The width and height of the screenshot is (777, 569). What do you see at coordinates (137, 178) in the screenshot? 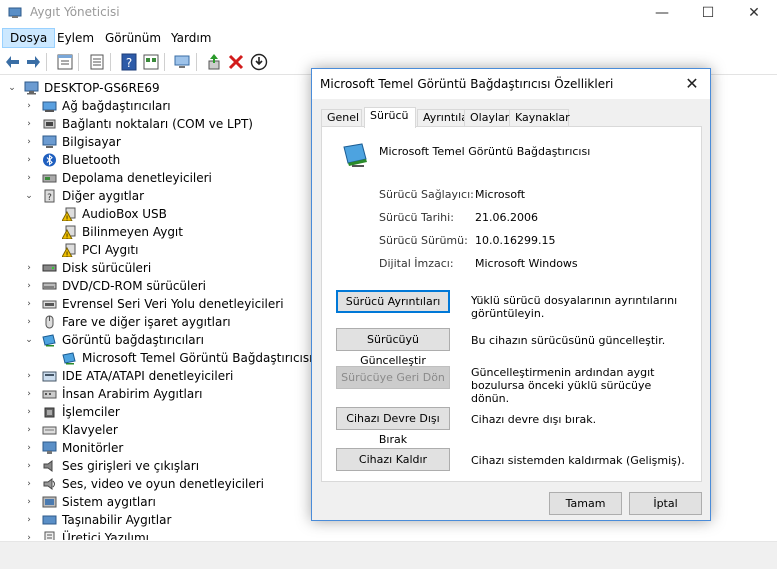
I see `tree-item-label: Depolama denetleyicileri` at bounding box center [137, 178].